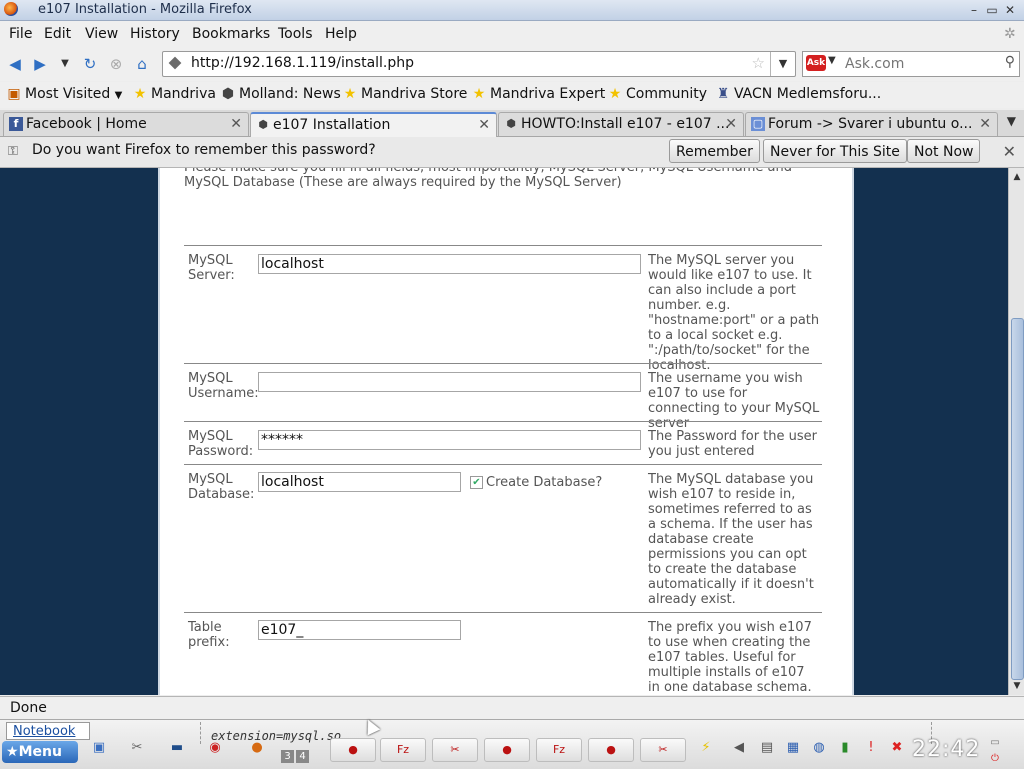  I want to click on scroll-up-icon: ▲, so click(1016, 177).